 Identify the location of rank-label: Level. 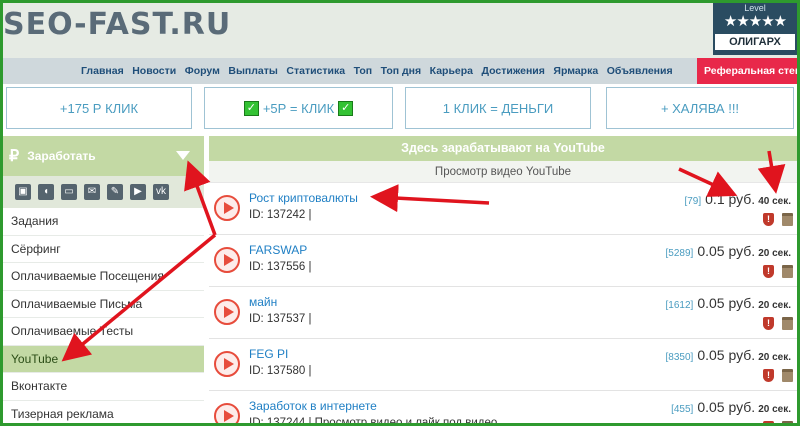
(755, 8).